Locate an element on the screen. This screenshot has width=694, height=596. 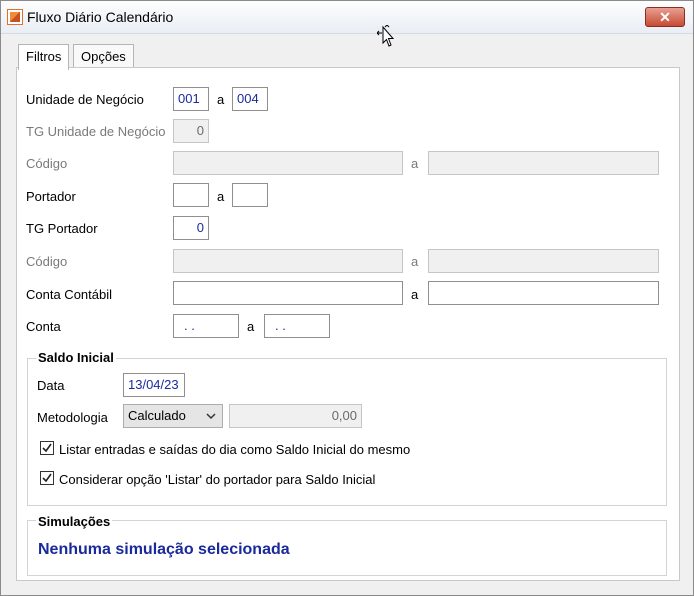
data-input: 13/04/23 is located at coordinates (154, 385).